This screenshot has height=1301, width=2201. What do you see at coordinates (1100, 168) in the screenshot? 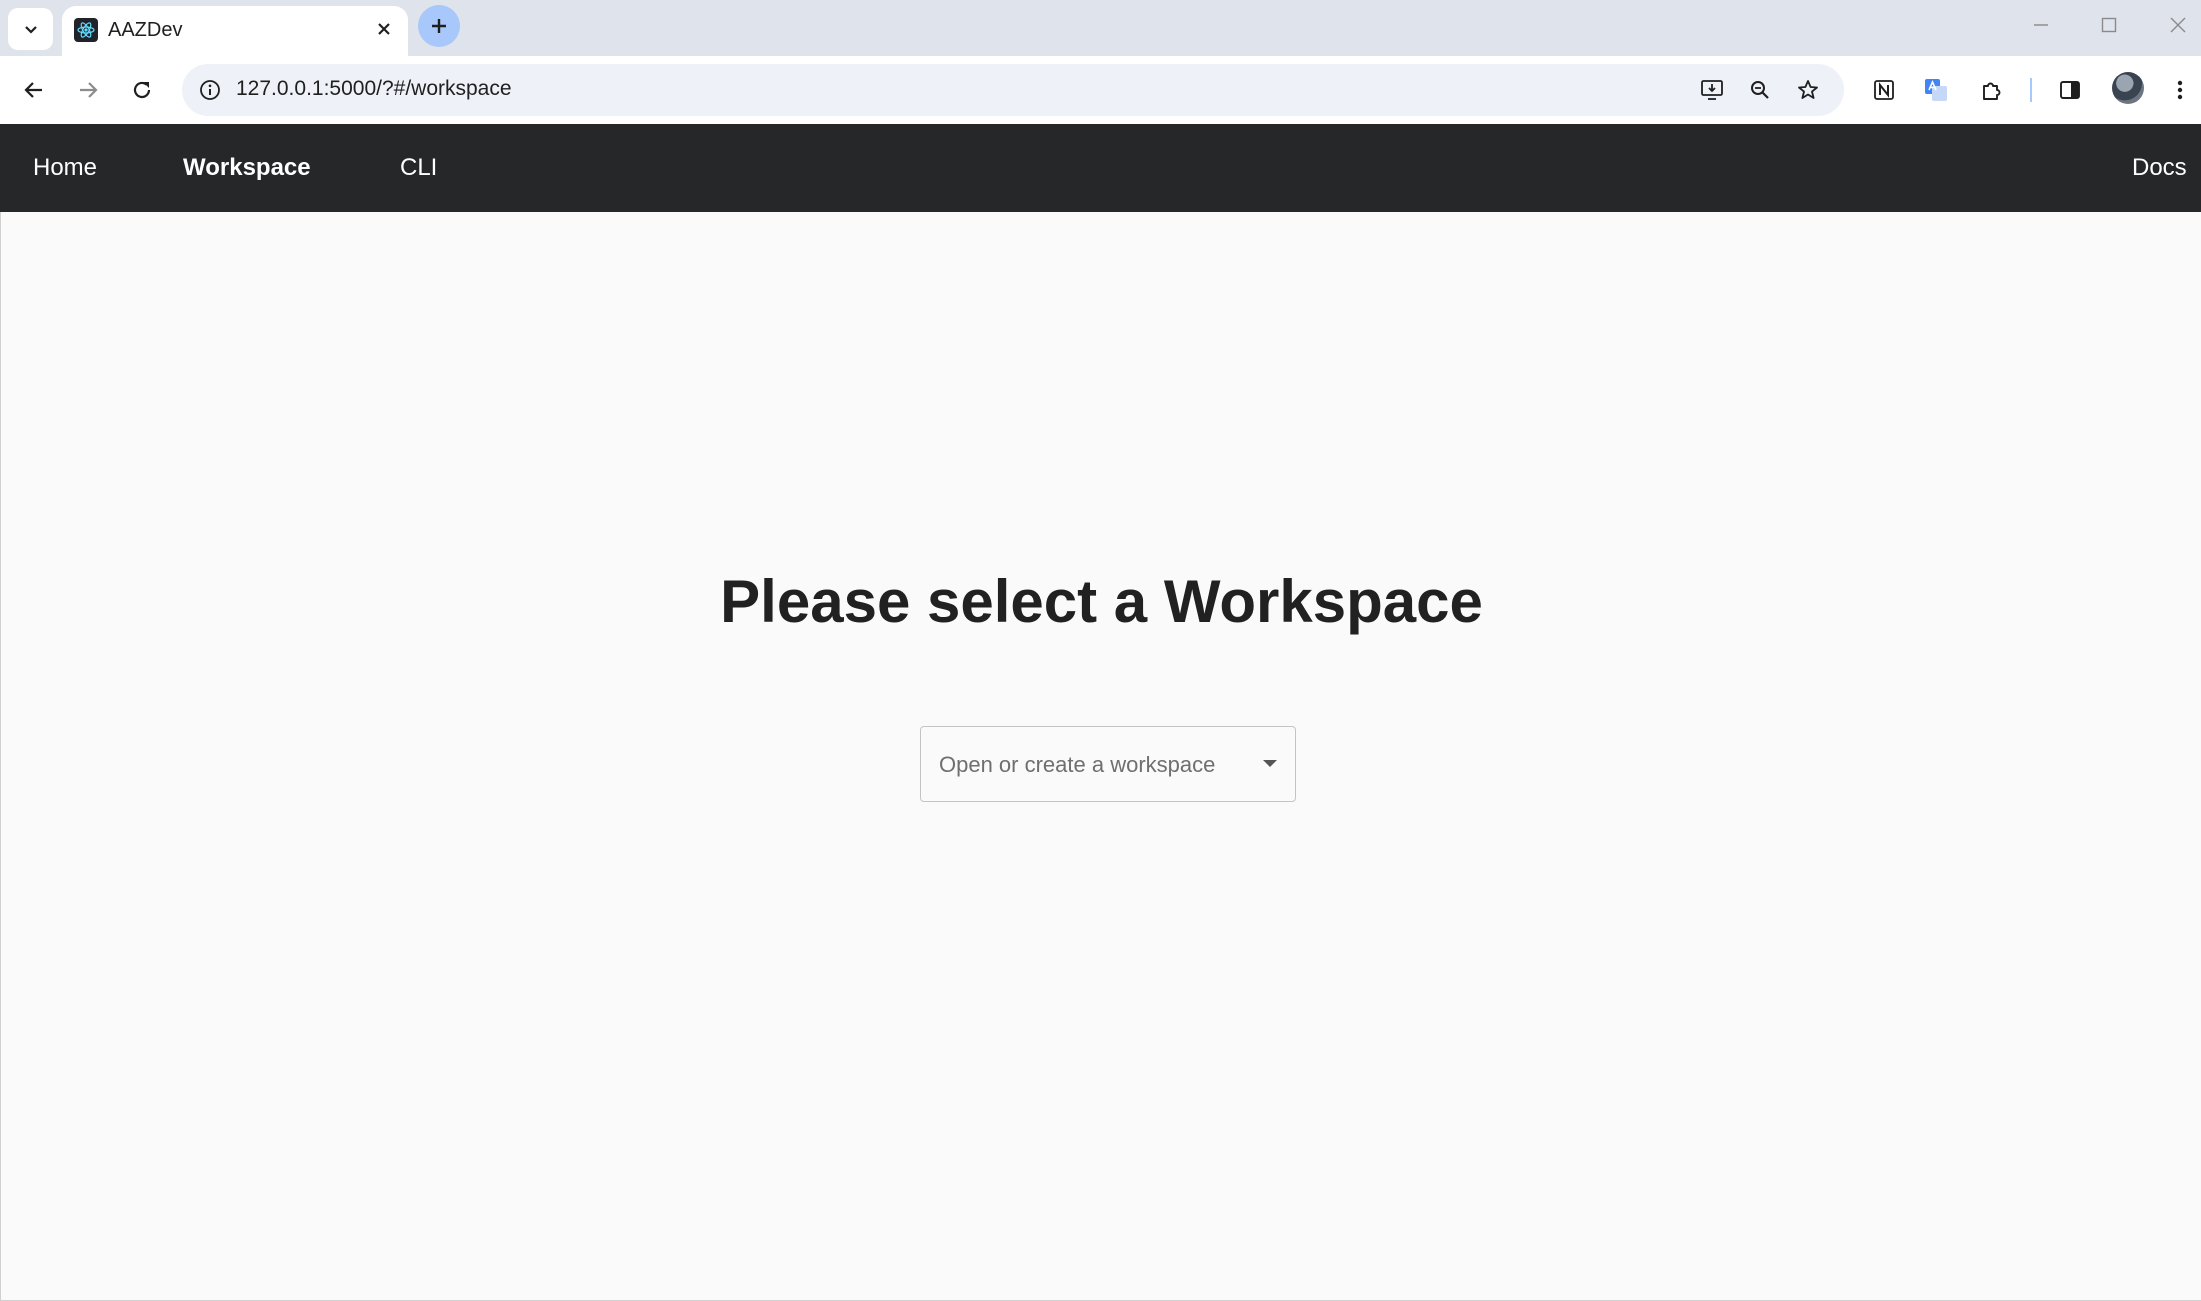
I see `app-navbar: Home Workspace CLI Docs` at bounding box center [1100, 168].